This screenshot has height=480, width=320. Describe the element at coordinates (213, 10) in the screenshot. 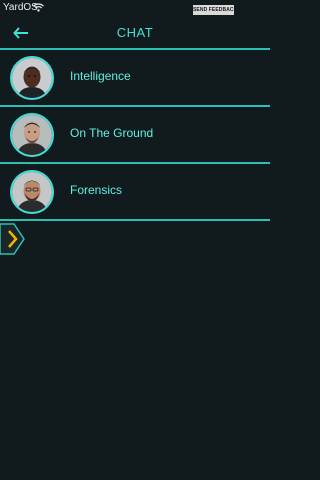

I see `send-feedback-button: SEND FEEDBACK` at that location.